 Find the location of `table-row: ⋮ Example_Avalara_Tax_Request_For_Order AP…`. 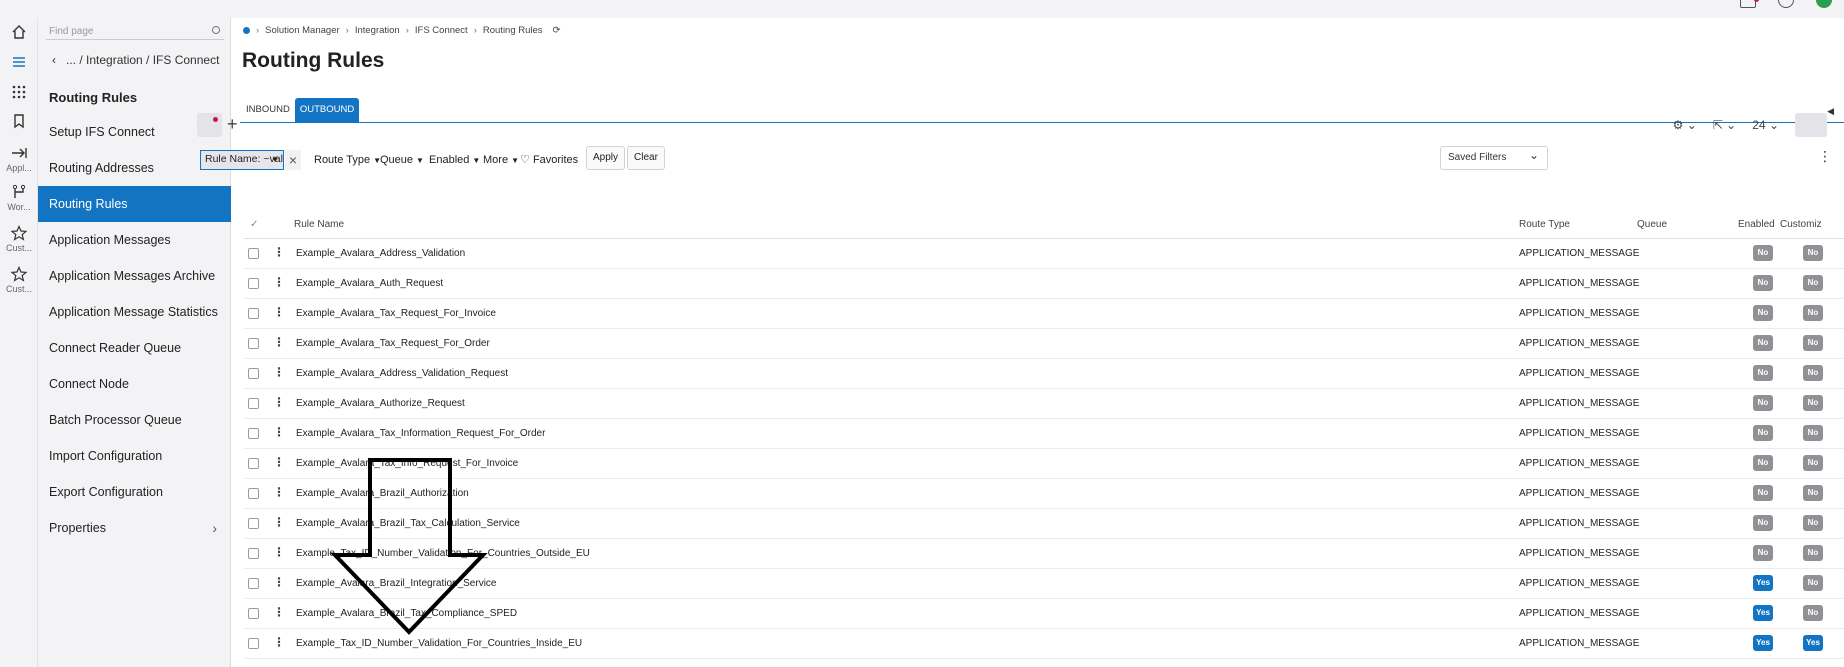

table-row: ⋮ Example_Avalara_Tax_Request_For_Order AP… is located at coordinates (1044, 344).